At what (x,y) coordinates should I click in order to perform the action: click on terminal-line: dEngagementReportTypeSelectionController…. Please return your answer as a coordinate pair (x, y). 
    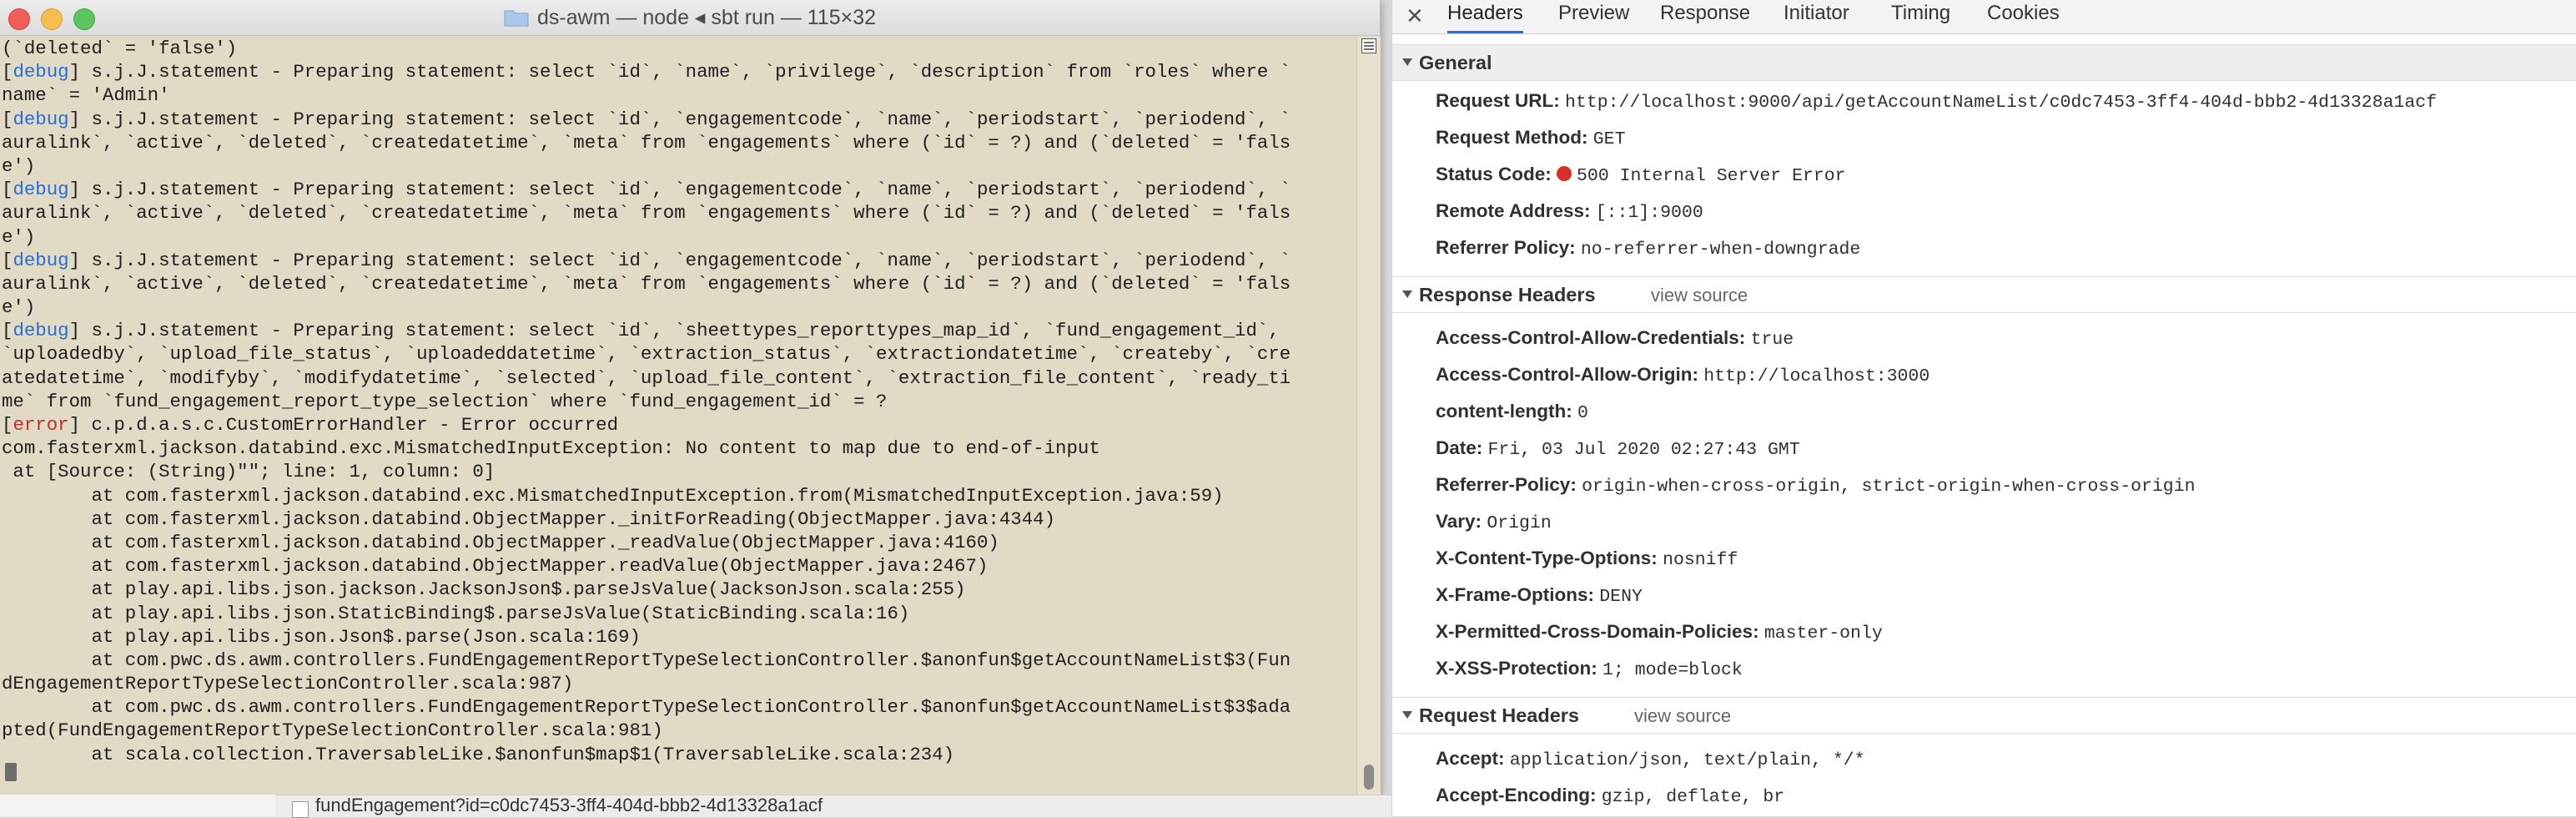
    Looking at the image, I should click on (680, 684).